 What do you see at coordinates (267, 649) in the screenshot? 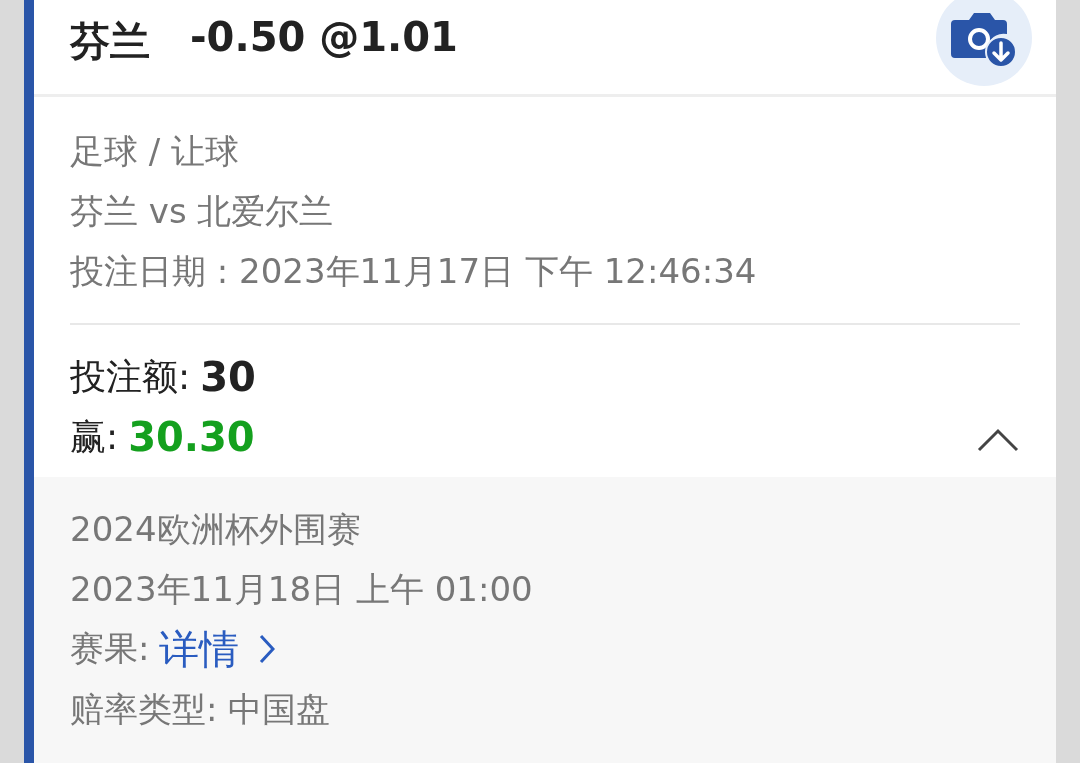
I see `chevron-right-icon` at bounding box center [267, 649].